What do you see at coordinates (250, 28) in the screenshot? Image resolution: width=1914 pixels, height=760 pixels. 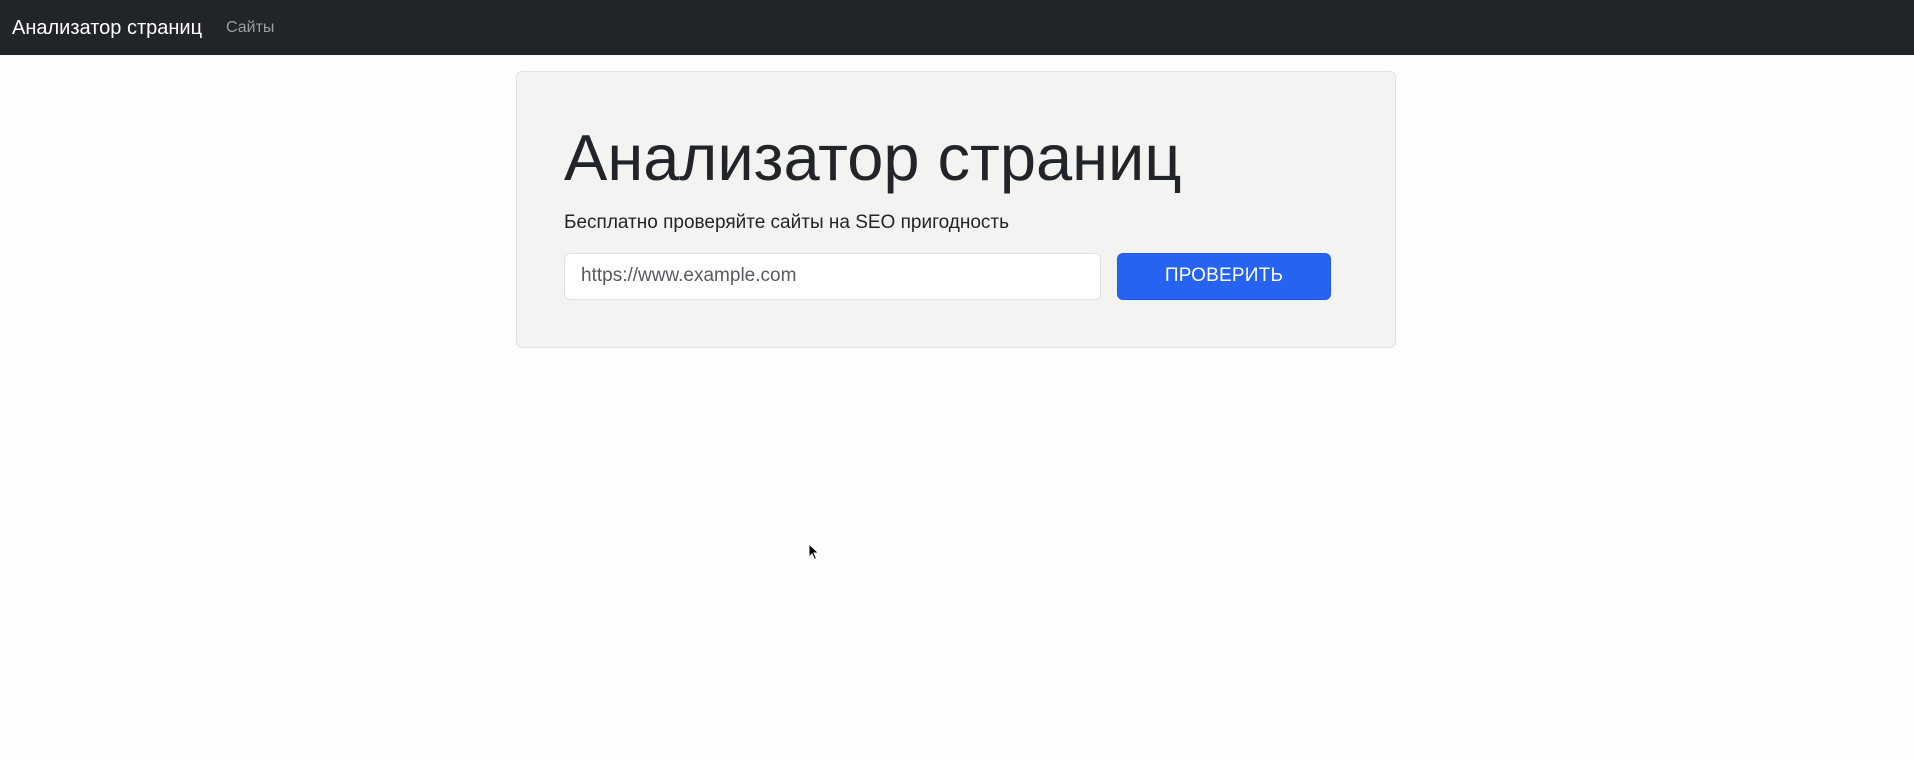 I see `nav-link-sites: Сайты` at bounding box center [250, 28].